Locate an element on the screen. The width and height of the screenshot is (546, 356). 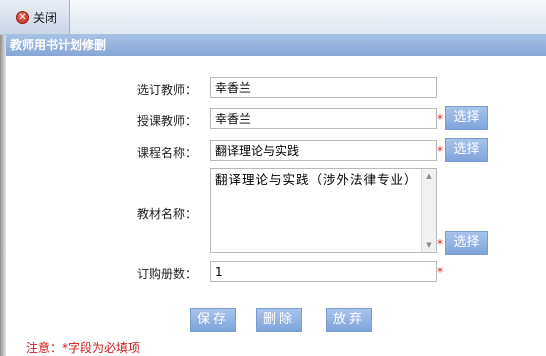
delete-button: 删除 is located at coordinates (279, 320).